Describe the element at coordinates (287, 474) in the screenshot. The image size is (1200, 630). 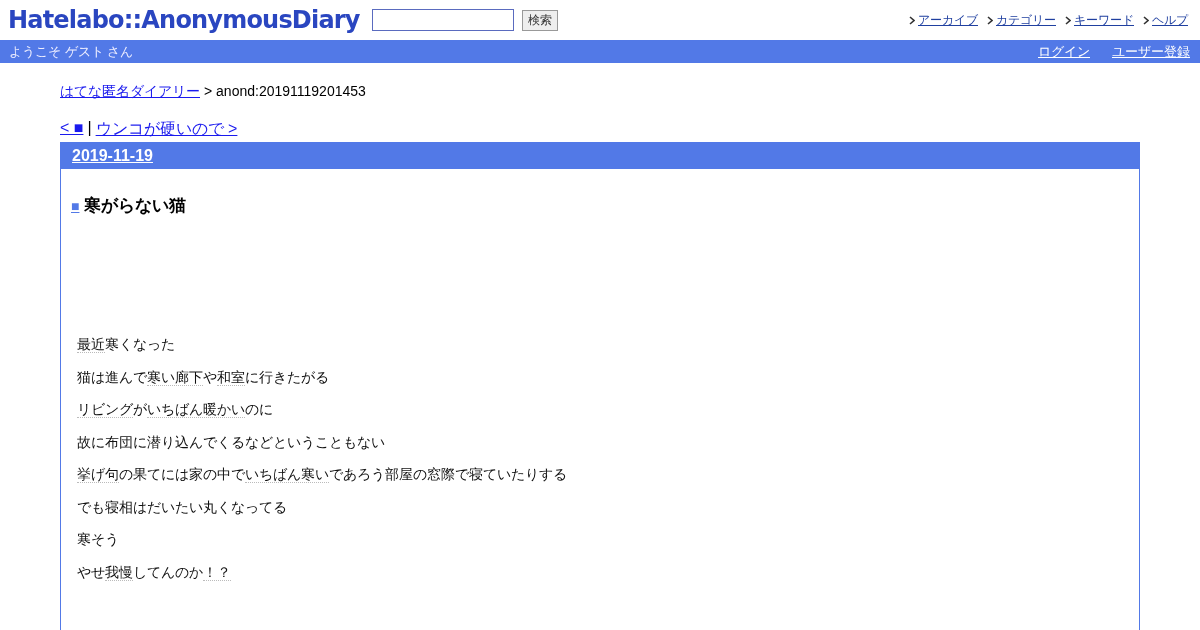
I see `keyword-link: いちばん寒い` at that location.